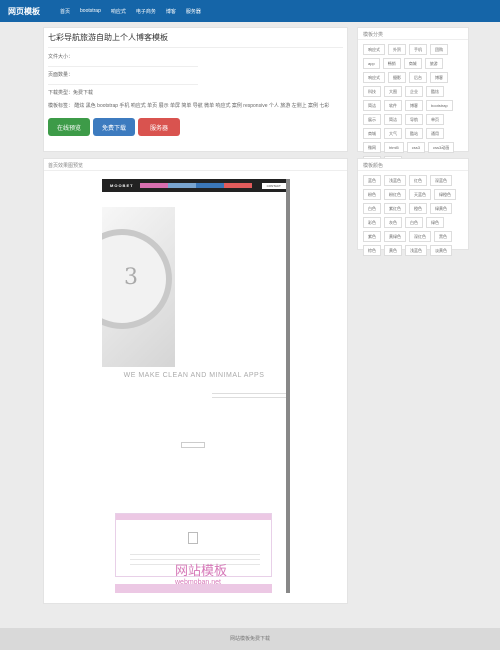  Describe the element at coordinates (195, 127) in the screenshot. I see `action-buttons: 在线预览 免费下载 服务器` at that location.